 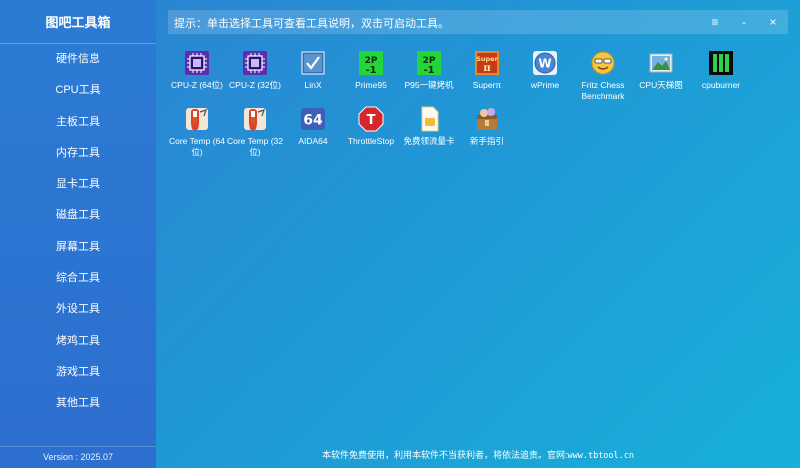 What do you see at coordinates (429, 141) in the screenshot?
I see `tool-label: 免费领流量卡` at bounding box center [429, 141].